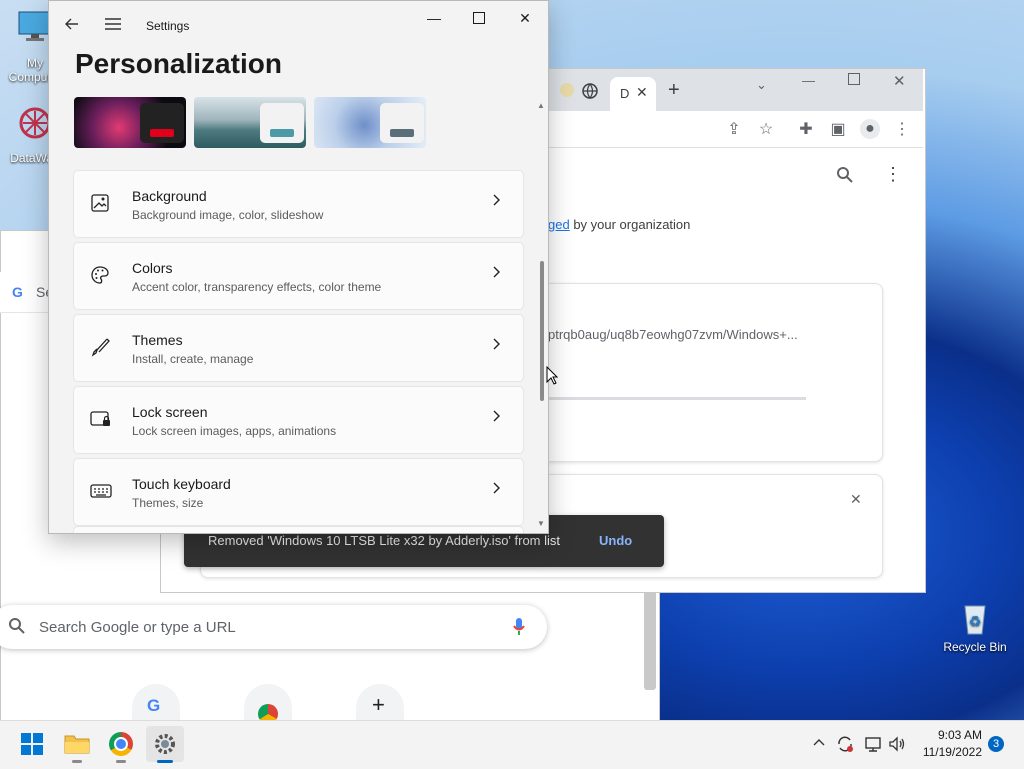  Describe the element at coordinates (519, 628) in the screenshot. I see `microphone-icon` at that location.